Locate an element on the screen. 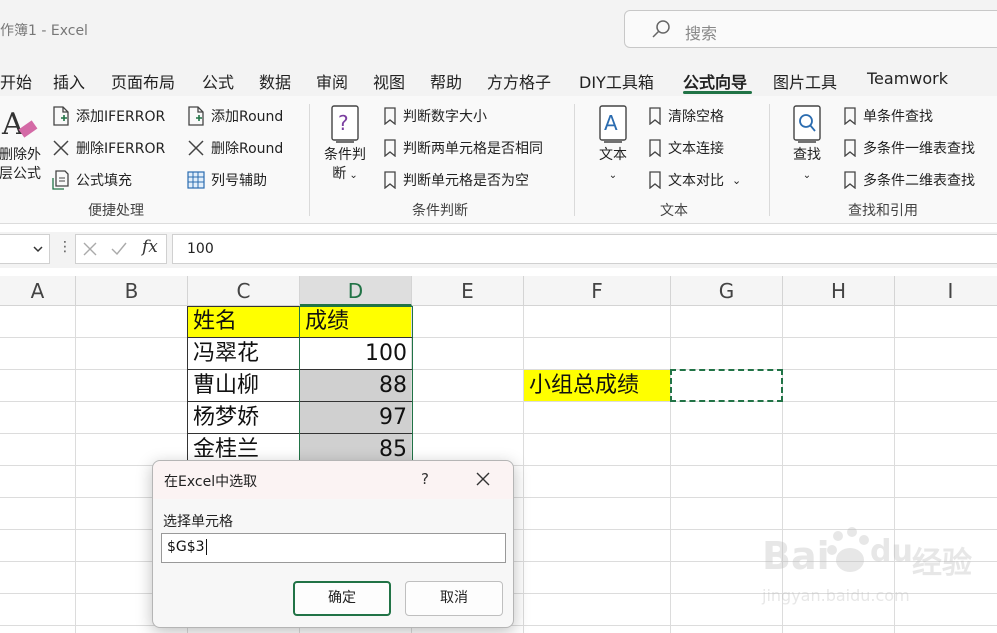 This screenshot has width=997, height=633. judge-two-cells-same-button: 判断两单元格是否相同 is located at coordinates (463, 148).